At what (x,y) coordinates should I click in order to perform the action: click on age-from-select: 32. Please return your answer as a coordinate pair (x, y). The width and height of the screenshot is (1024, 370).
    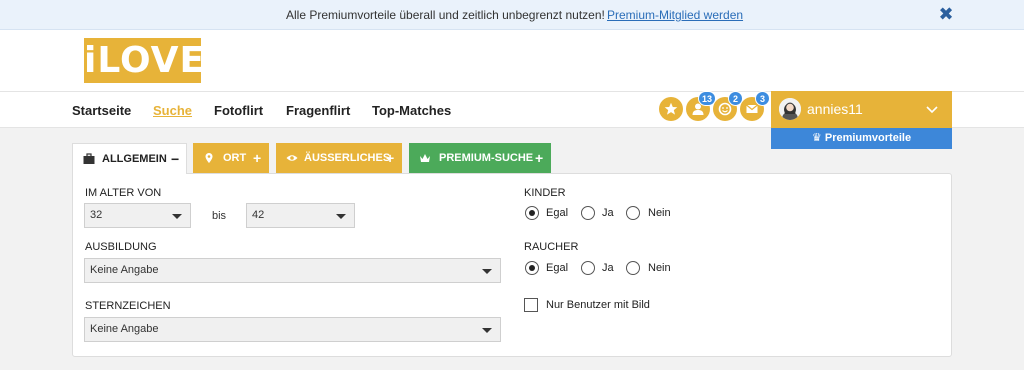
    Looking at the image, I should click on (137, 215).